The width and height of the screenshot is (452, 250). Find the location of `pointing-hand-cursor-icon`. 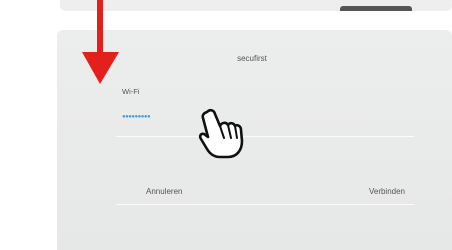

pointing-hand-cursor-icon is located at coordinates (221, 133).